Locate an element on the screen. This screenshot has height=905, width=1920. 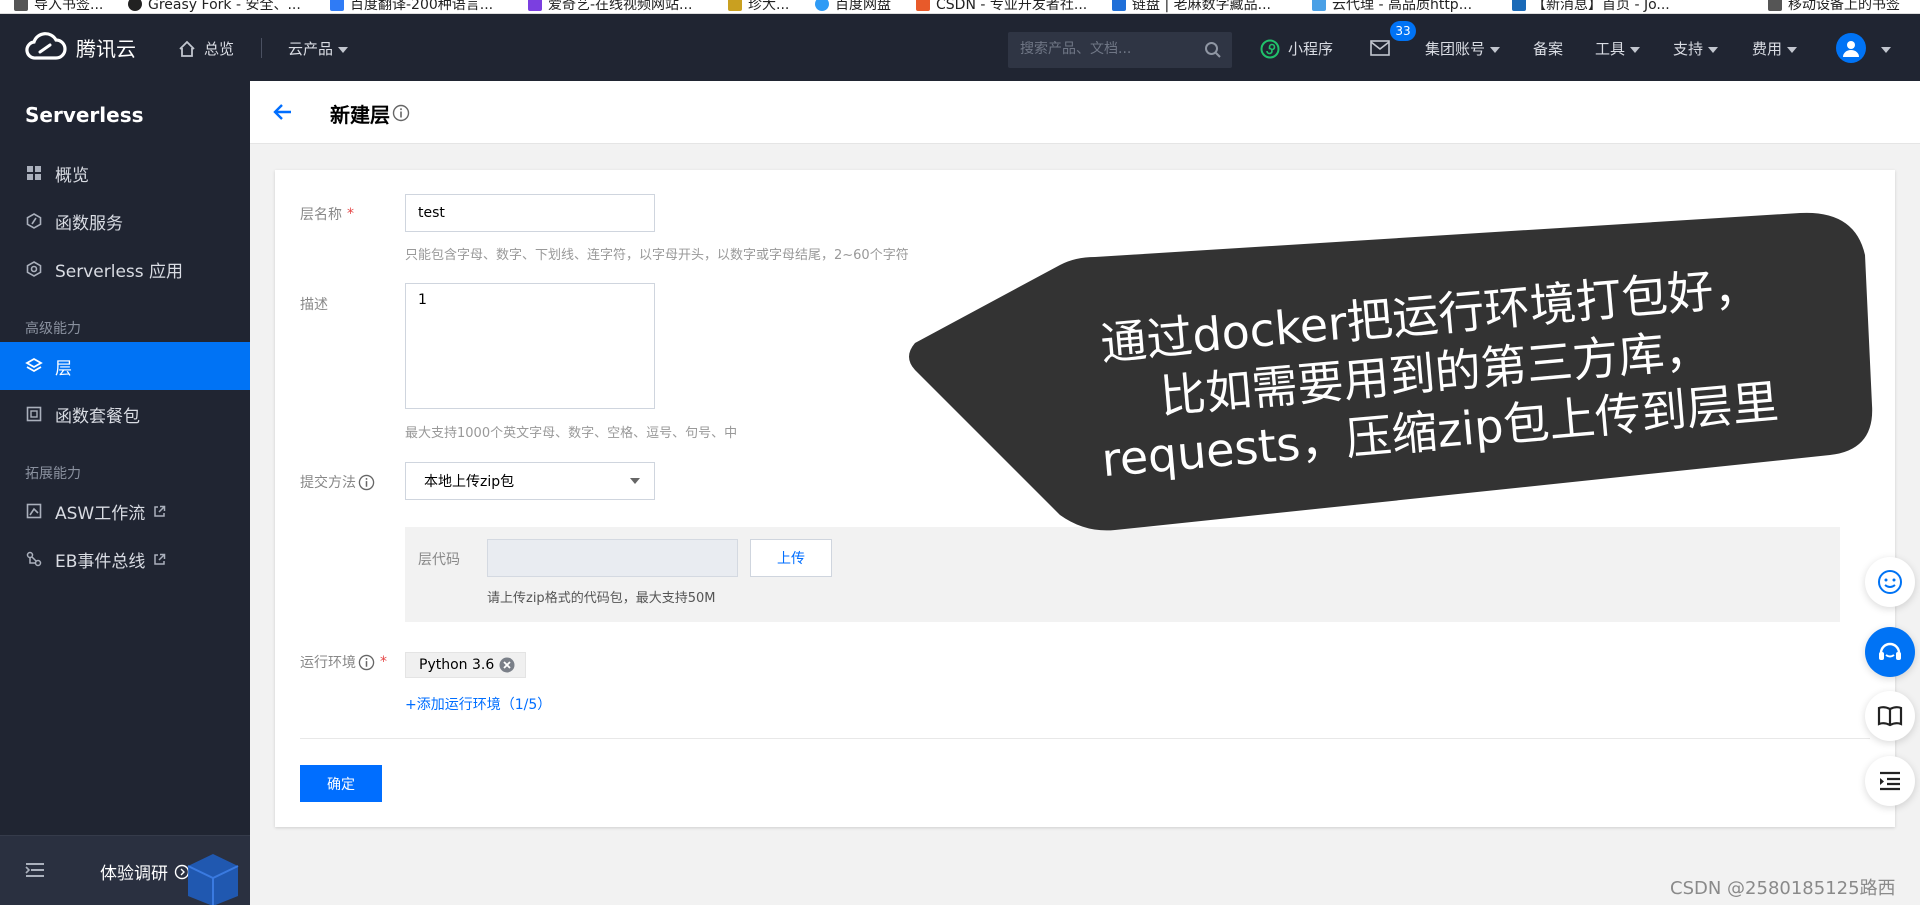
workflow-icon is located at coordinates (34, 511).